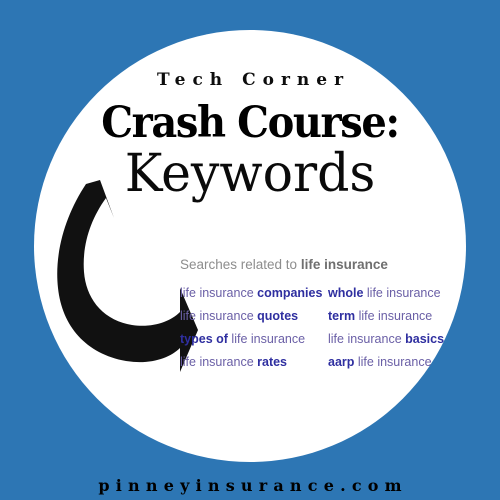 This screenshot has height=500, width=500. I want to click on search-suggestion-item: types of life insurance, so click(254, 339).